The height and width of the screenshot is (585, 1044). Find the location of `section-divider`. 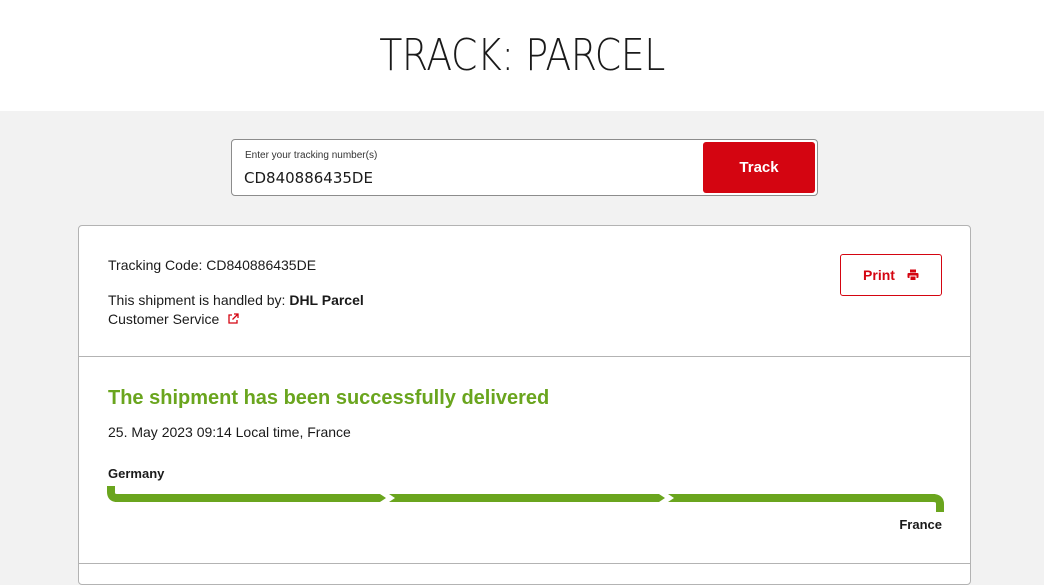

section-divider is located at coordinates (524, 563).